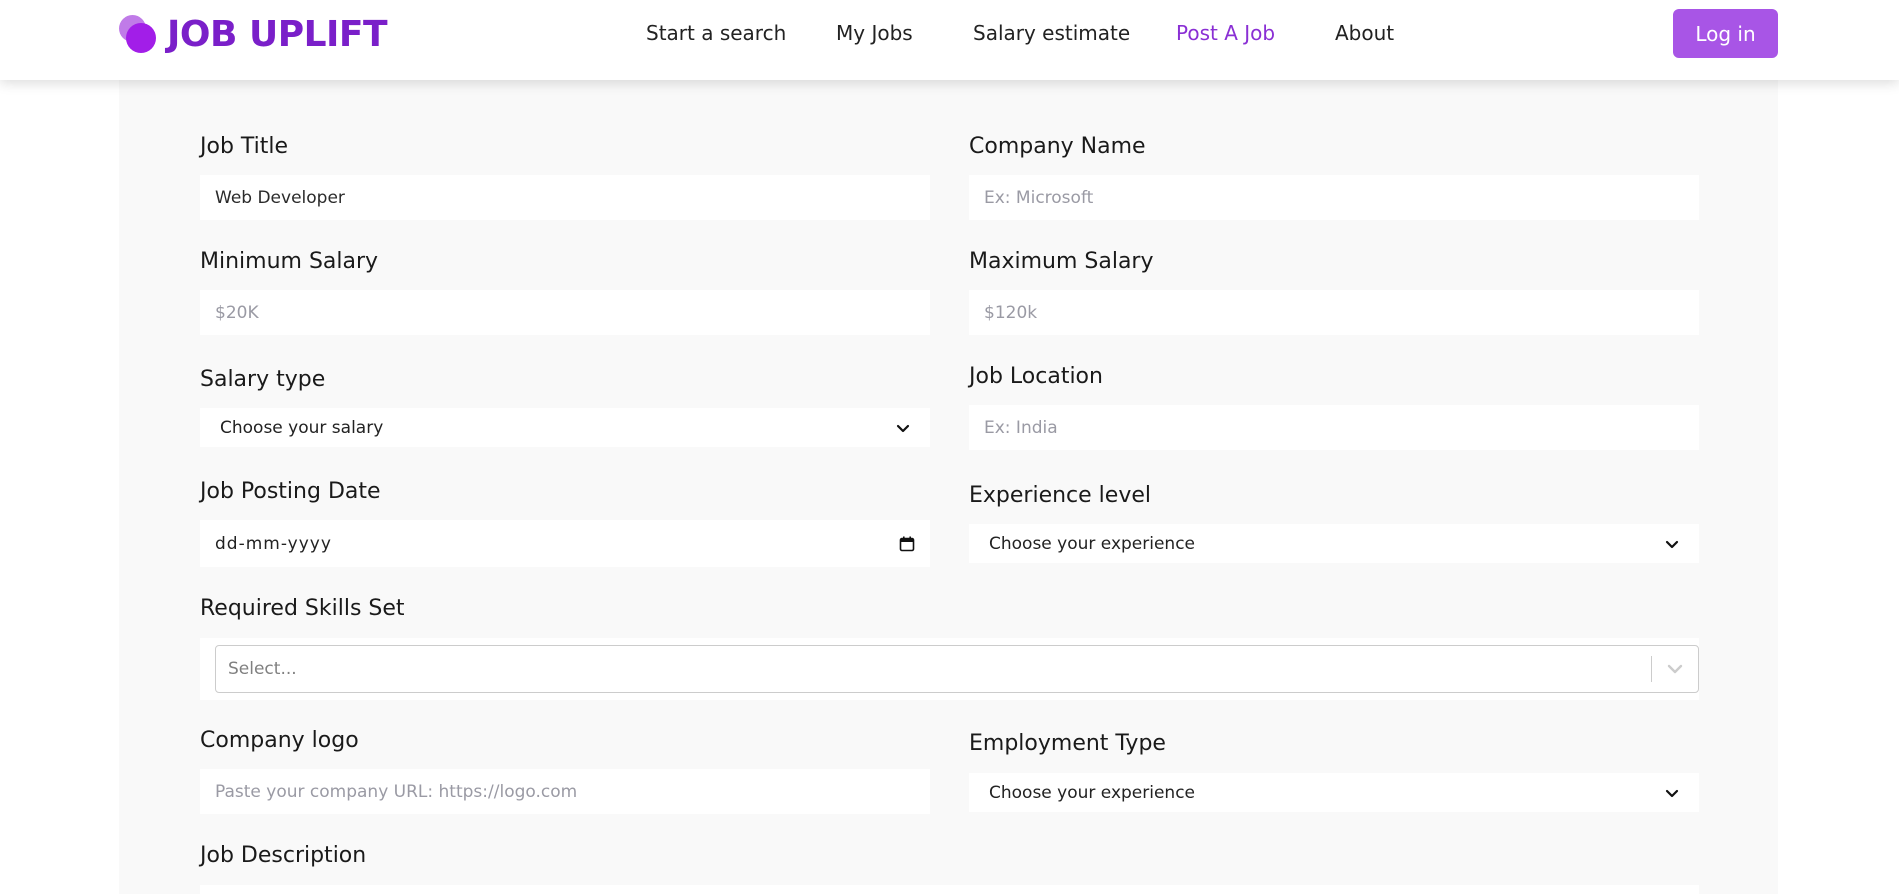 The height and width of the screenshot is (894, 1899). What do you see at coordinates (1725, 33) in the screenshot?
I see `login-button: Log in` at bounding box center [1725, 33].